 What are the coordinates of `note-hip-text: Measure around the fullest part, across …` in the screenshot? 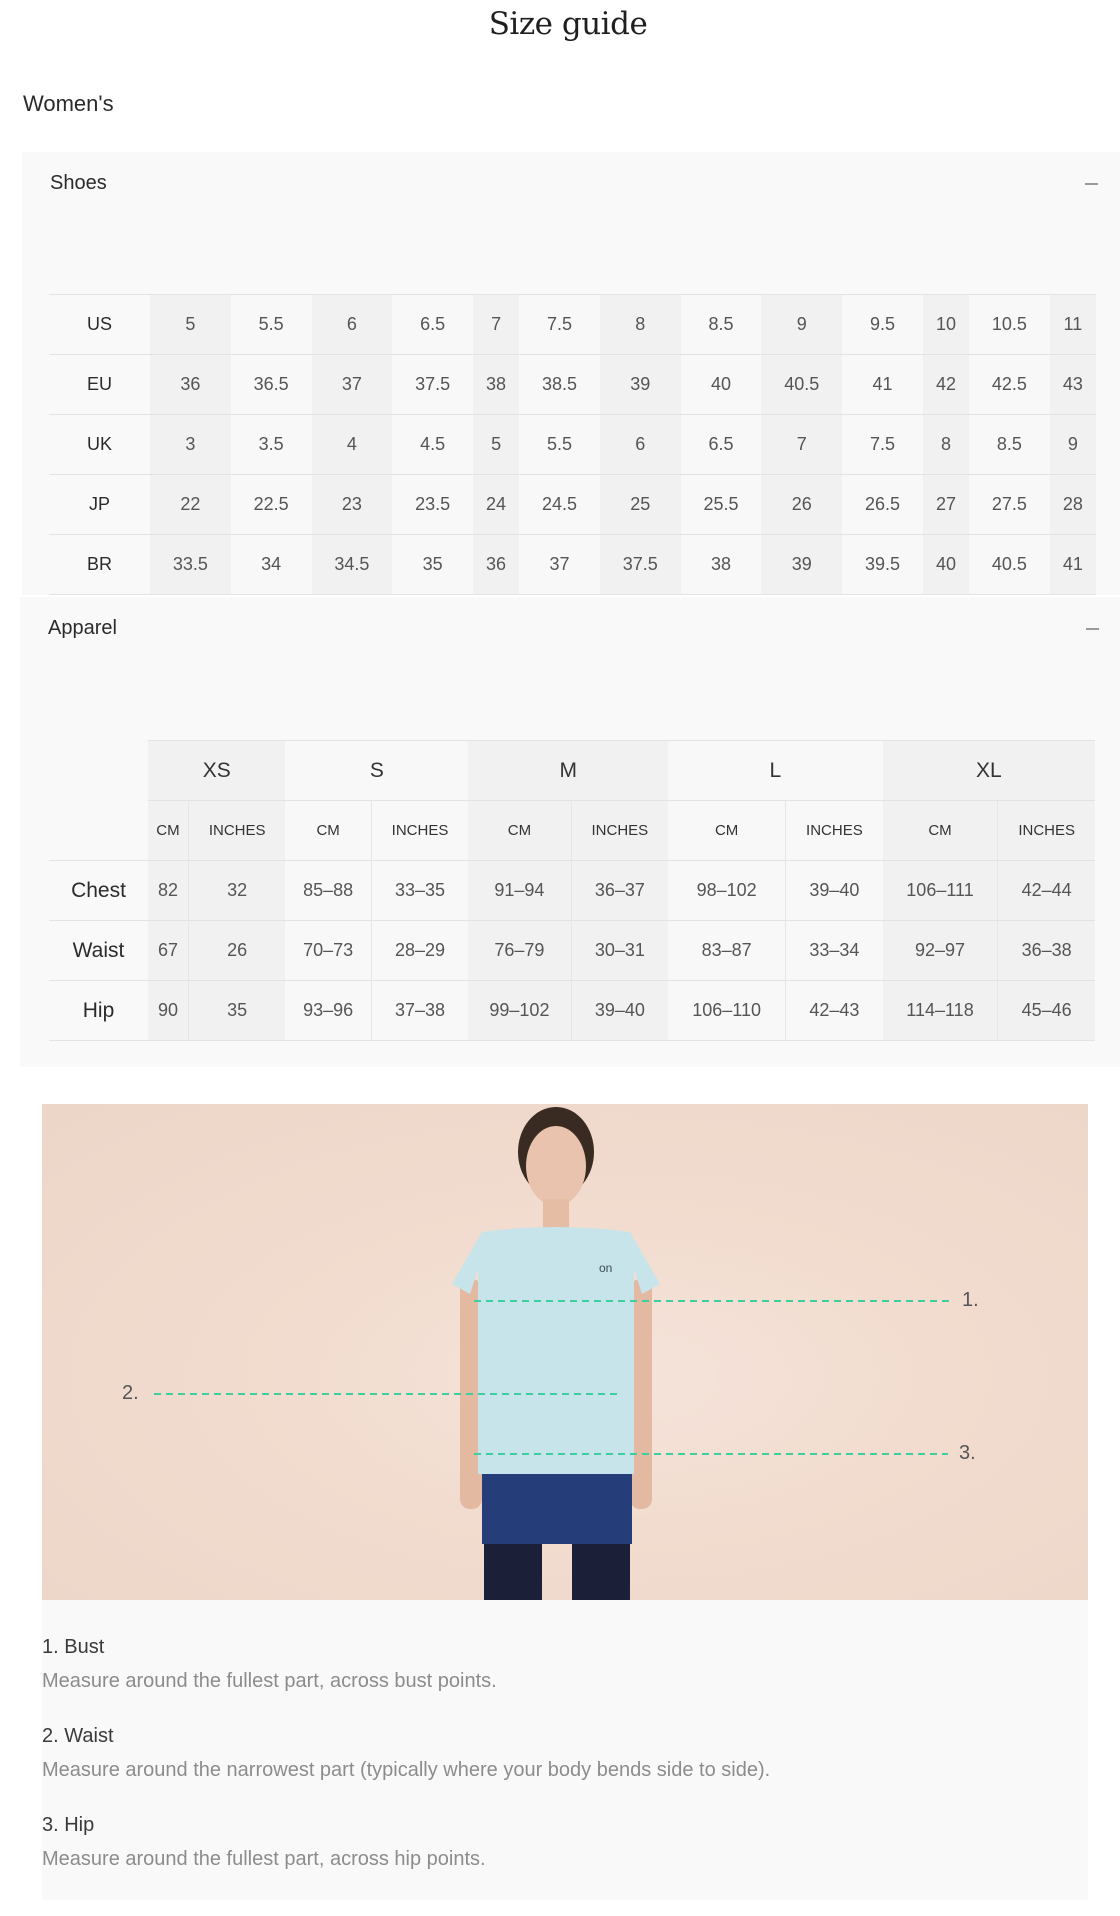 It's located at (264, 1859).